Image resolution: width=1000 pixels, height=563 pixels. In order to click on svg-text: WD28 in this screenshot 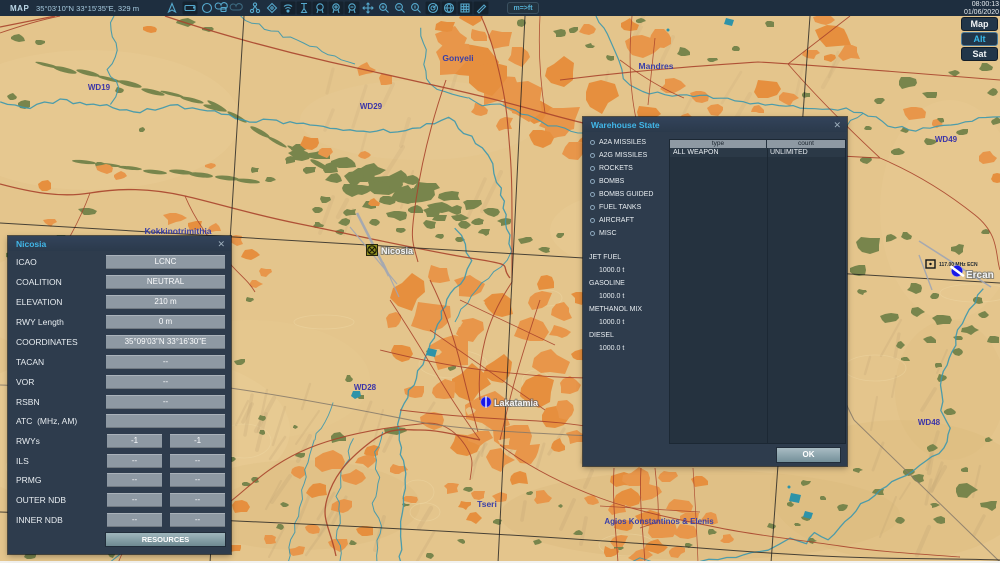, I will do `click(365, 387)`.